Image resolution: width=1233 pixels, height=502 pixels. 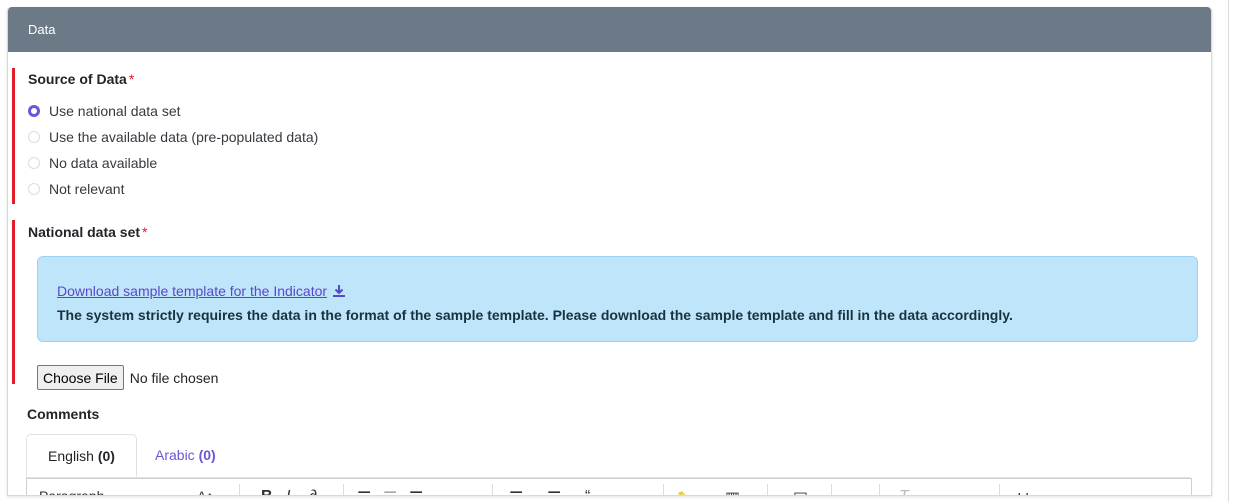 I want to click on table-icon: ▦, so click(x=732, y=491).